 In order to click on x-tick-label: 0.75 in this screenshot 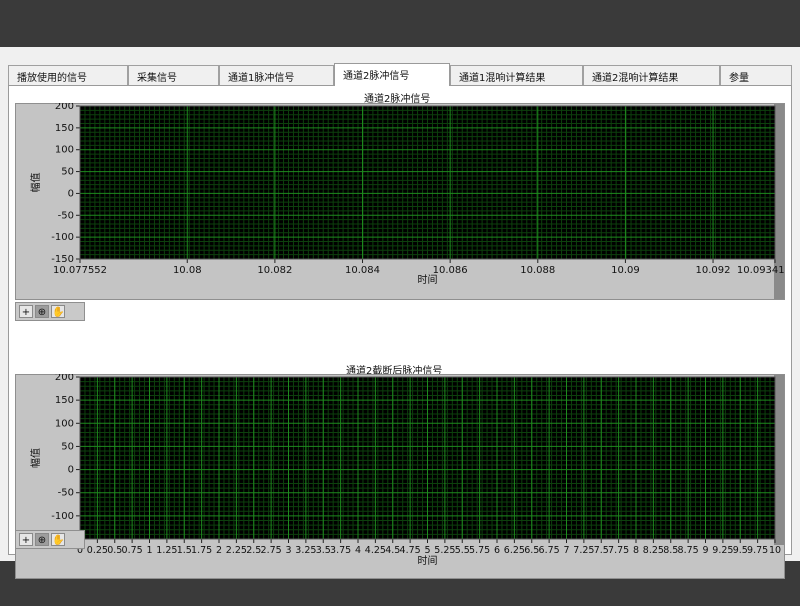, I will do `click(132, 550)`.